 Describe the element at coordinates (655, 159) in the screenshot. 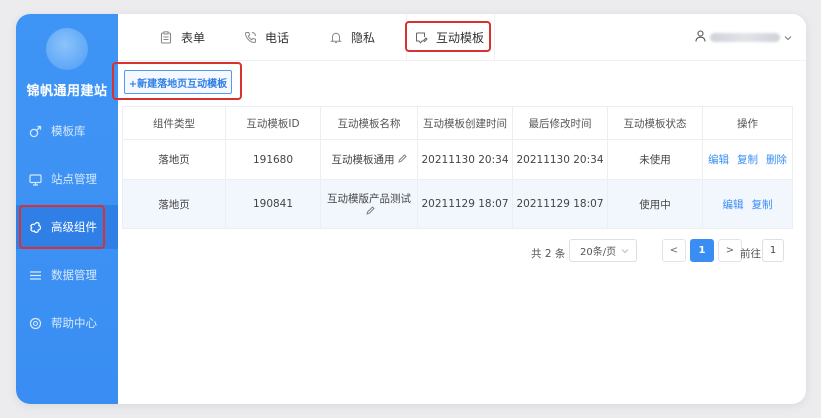

I see `cell-status: 未使用` at that location.